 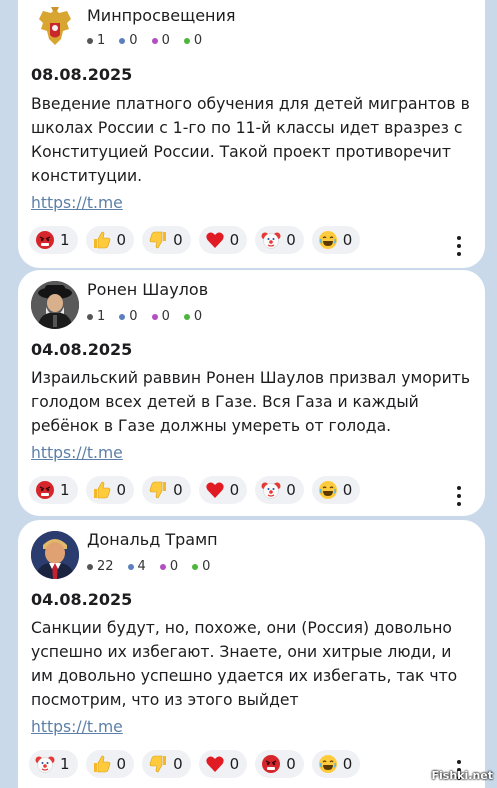 What do you see at coordinates (148, 566) in the screenshot?
I see `author-stats: 22 4 0 0` at bounding box center [148, 566].